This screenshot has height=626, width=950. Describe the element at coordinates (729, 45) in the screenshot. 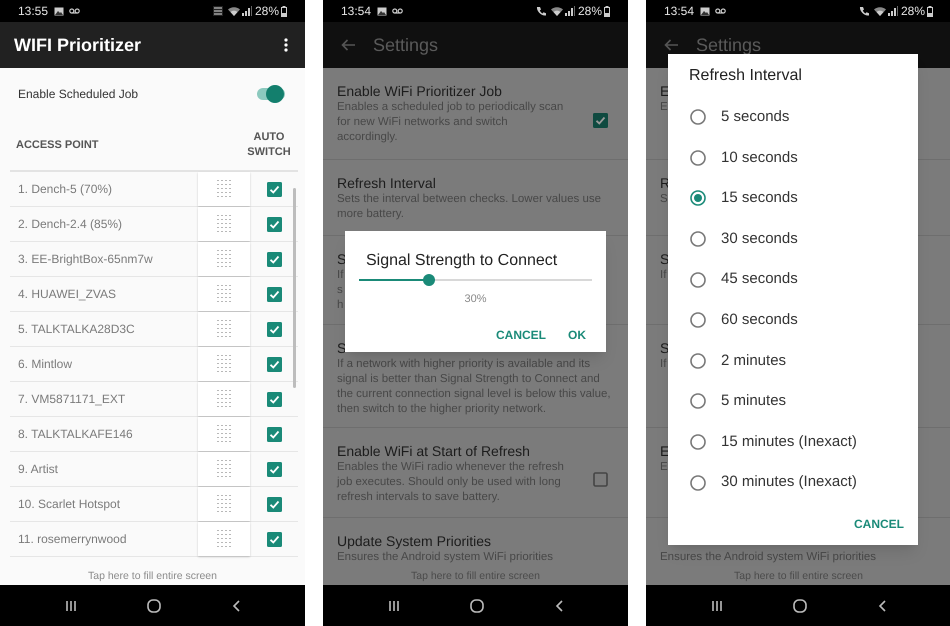

I see `app-title: Settings` at that location.